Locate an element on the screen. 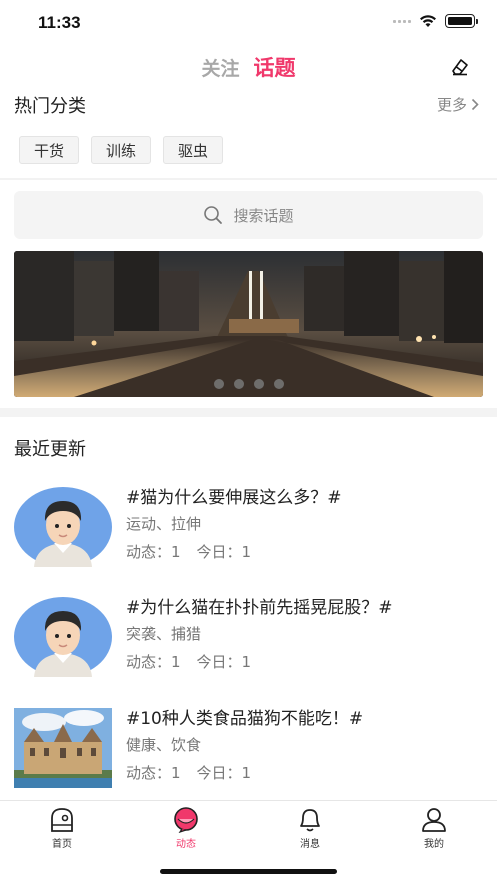 This screenshot has width=497, height=883. more-link: 更多 is located at coordinates (458, 104).